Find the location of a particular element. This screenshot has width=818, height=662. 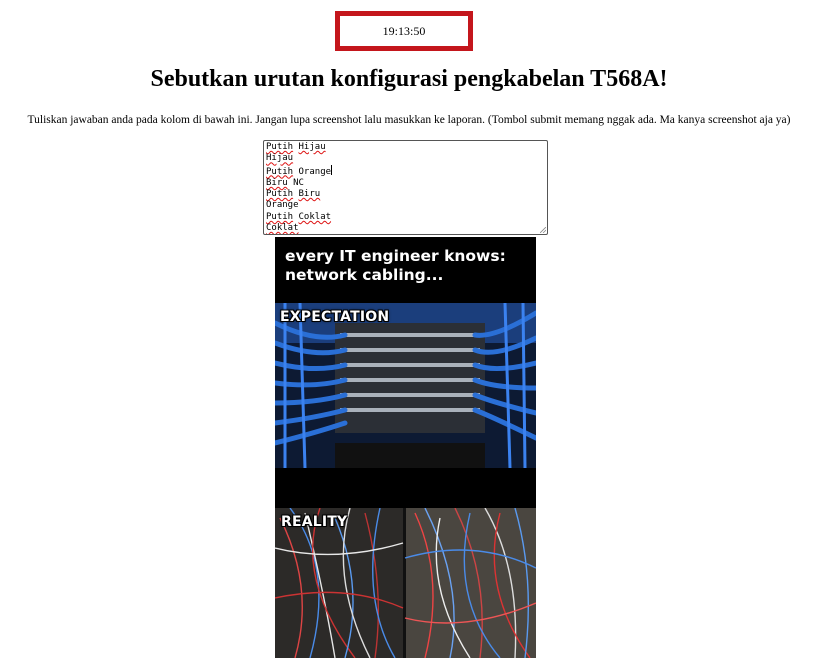

answer-line-2: Hijau is located at coordinates (280, 158).